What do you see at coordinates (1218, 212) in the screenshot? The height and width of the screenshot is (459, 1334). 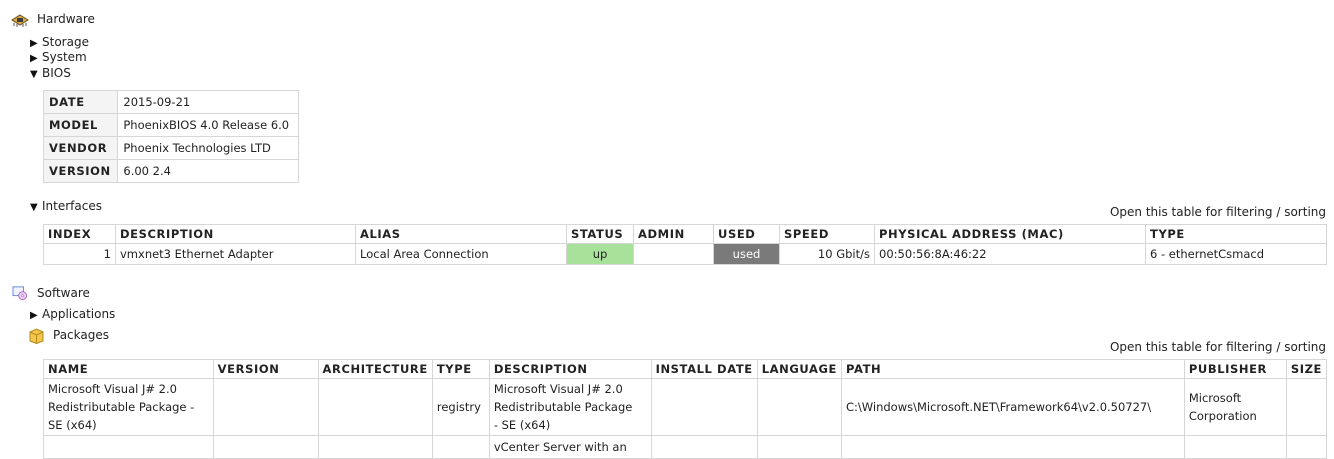 I see `interfaces-filter-link: Open this table for filtering / sorting` at bounding box center [1218, 212].